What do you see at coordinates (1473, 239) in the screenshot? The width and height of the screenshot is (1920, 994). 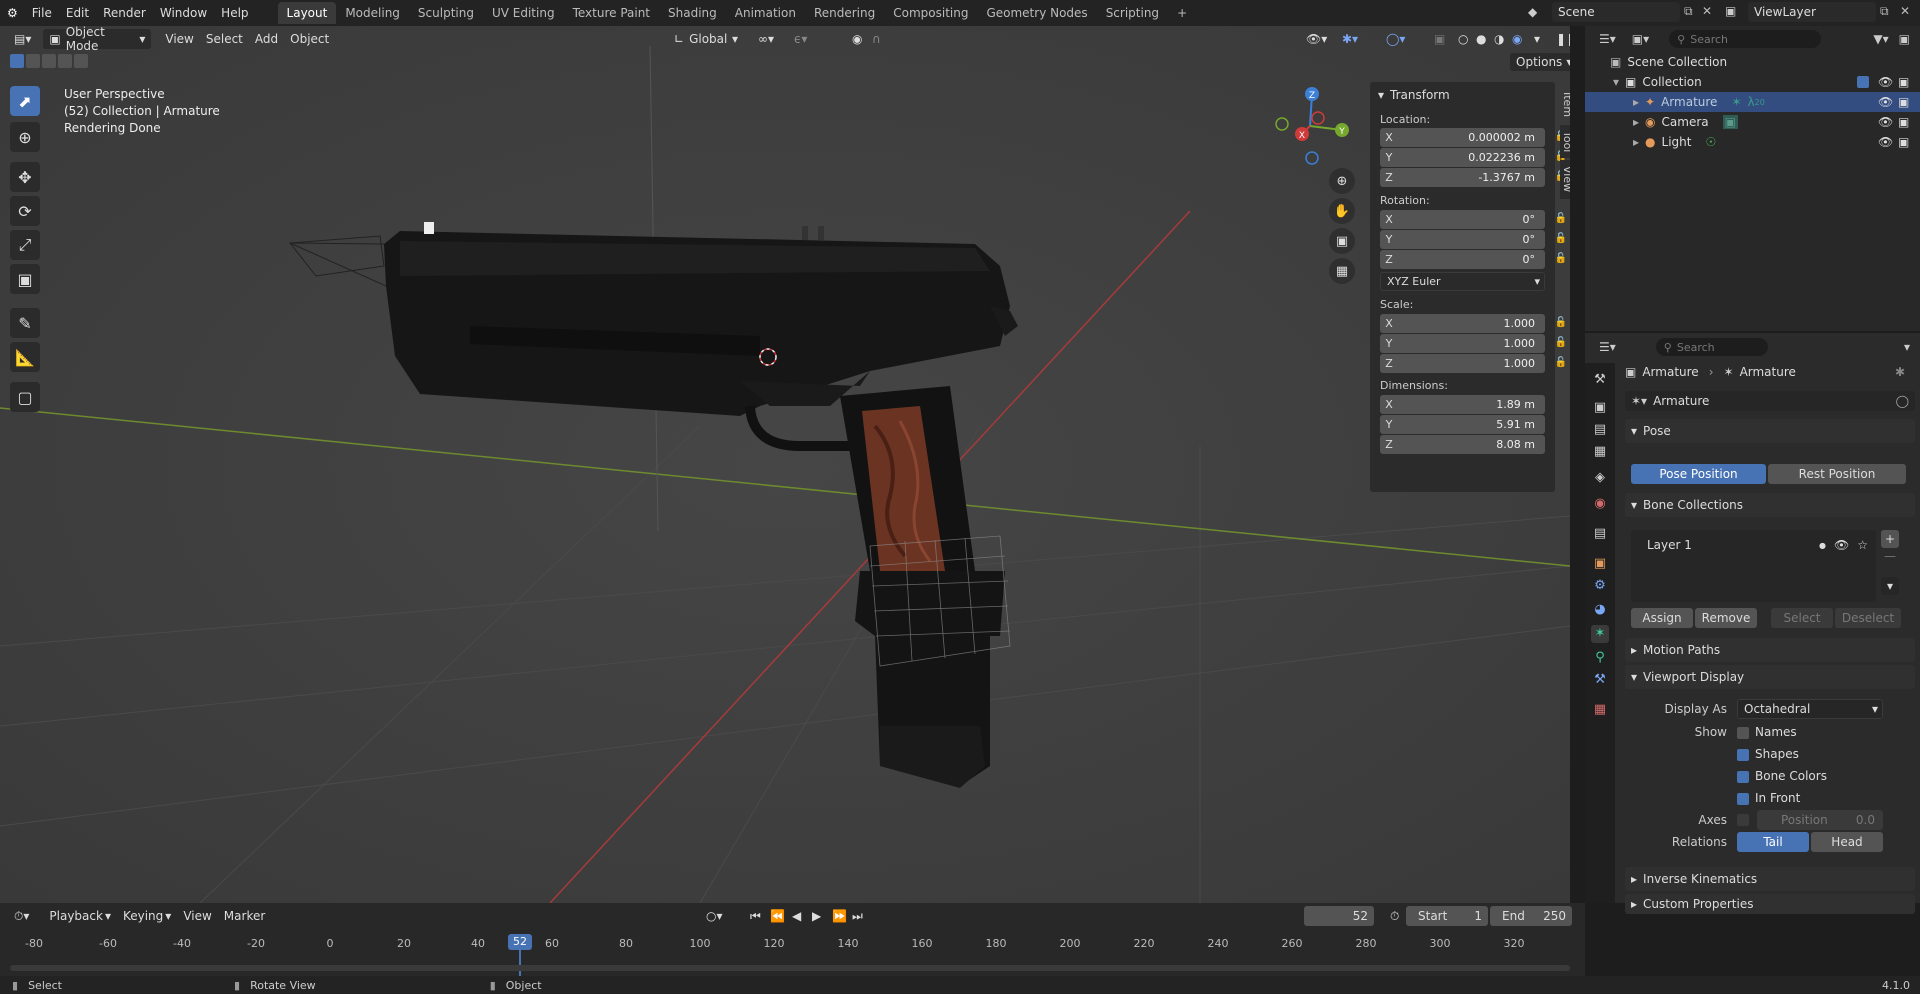 I see `rotation-y-field: Y 0° 🔓` at bounding box center [1473, 239].